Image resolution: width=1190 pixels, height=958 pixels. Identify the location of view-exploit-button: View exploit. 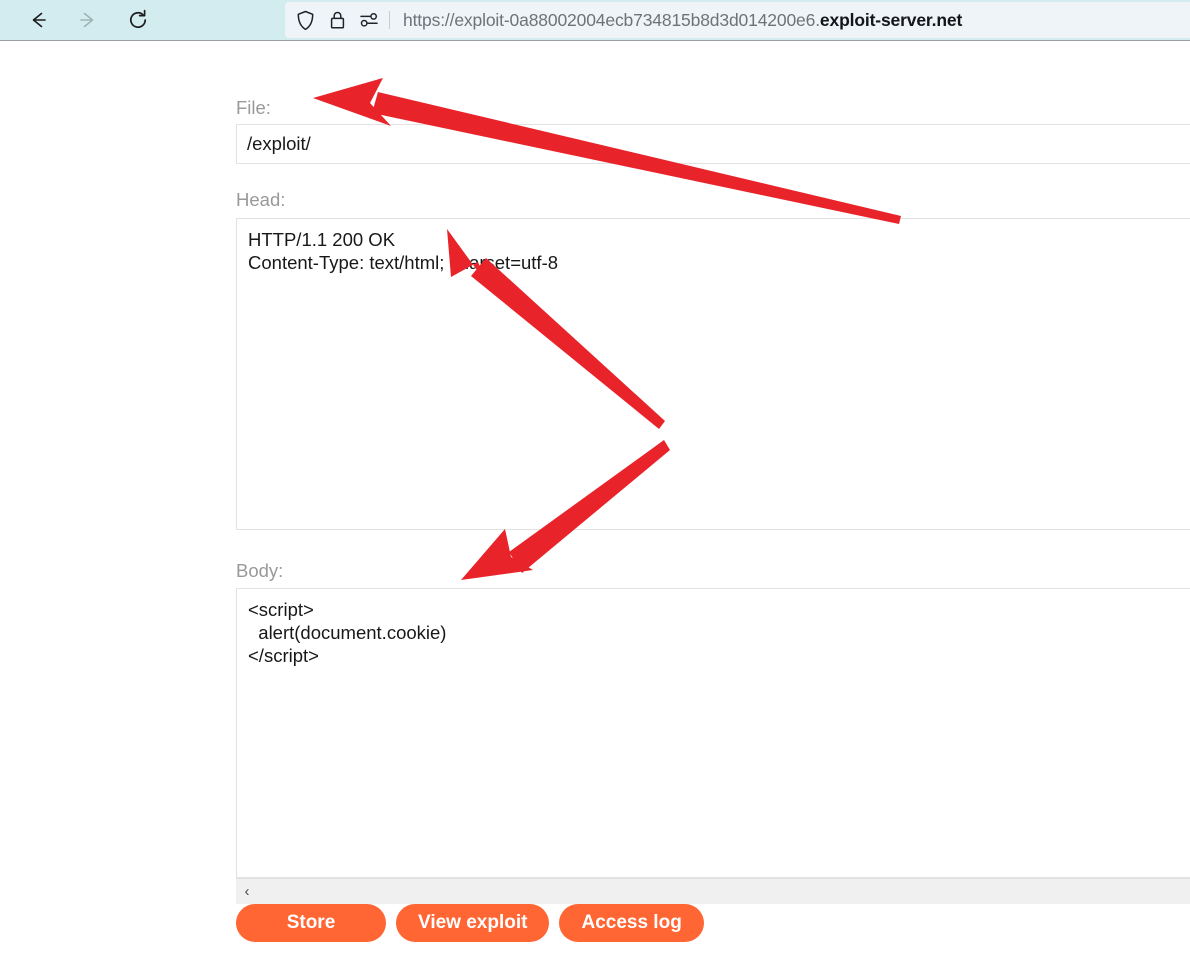
(473, 923).